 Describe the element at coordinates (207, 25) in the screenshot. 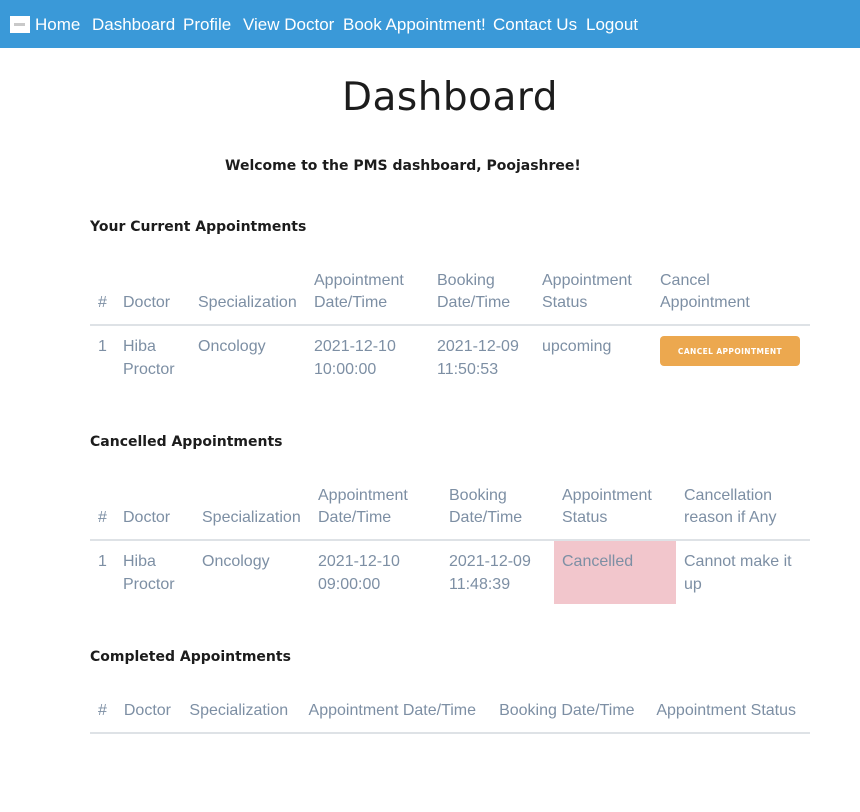

I see `nav-profile-link: Profile` at that location.